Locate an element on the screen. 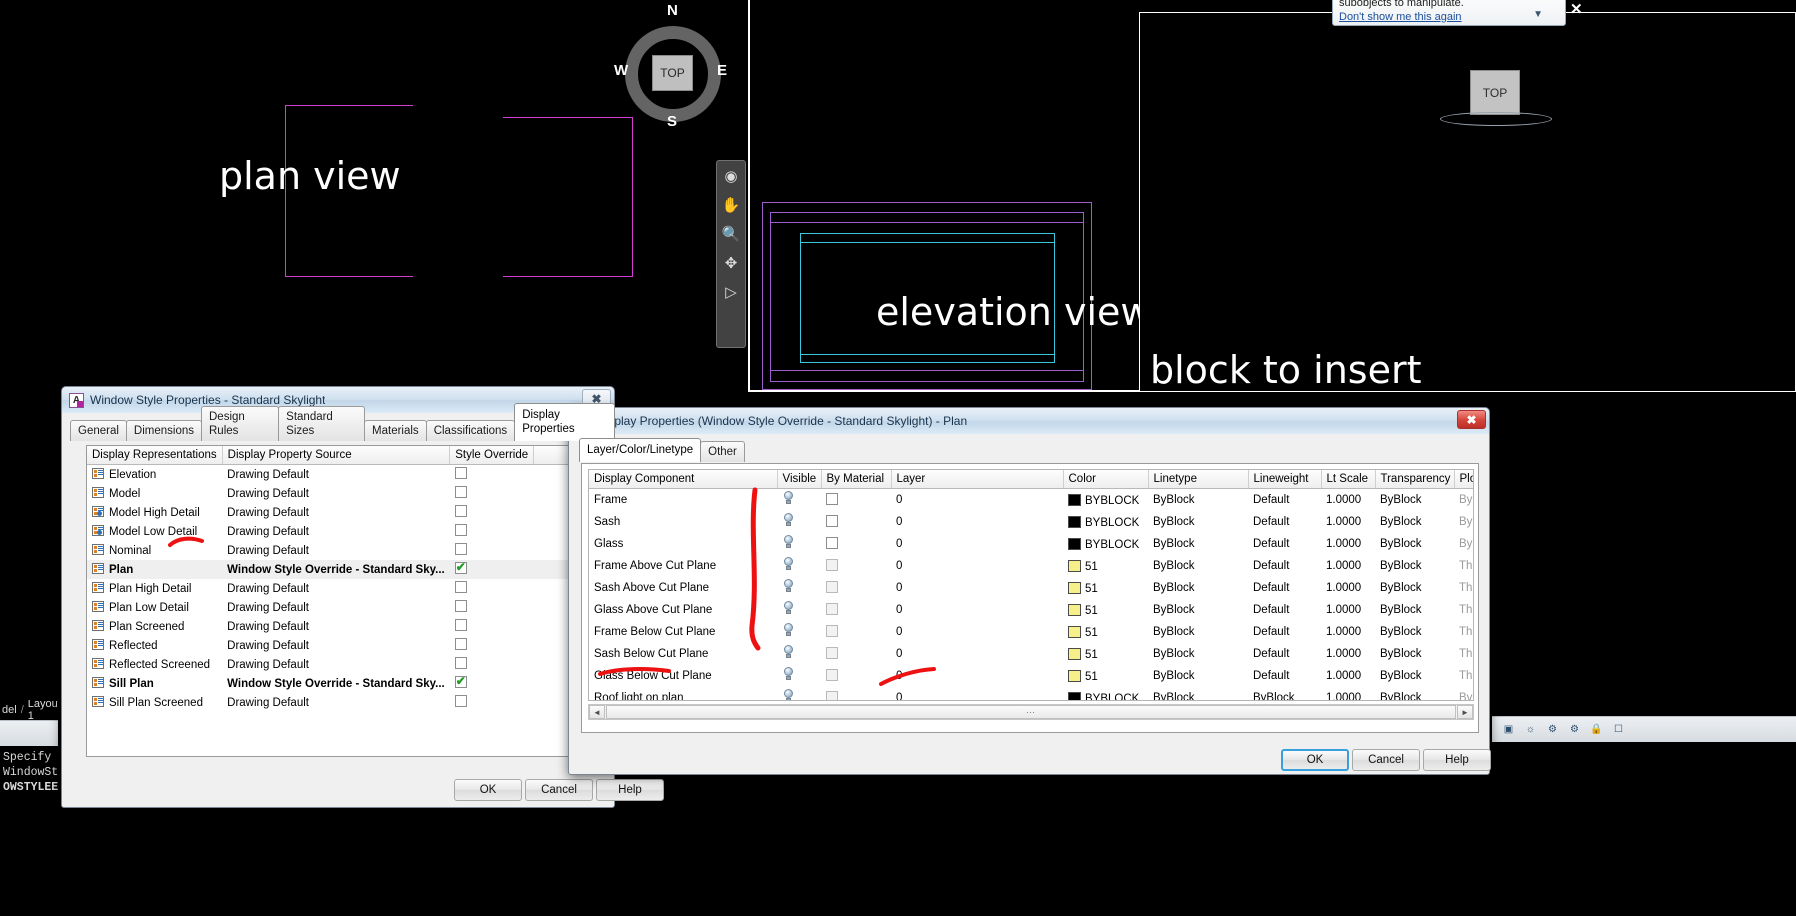  table-row: Reflected Drawing Default is located at coordinates (339, 645).